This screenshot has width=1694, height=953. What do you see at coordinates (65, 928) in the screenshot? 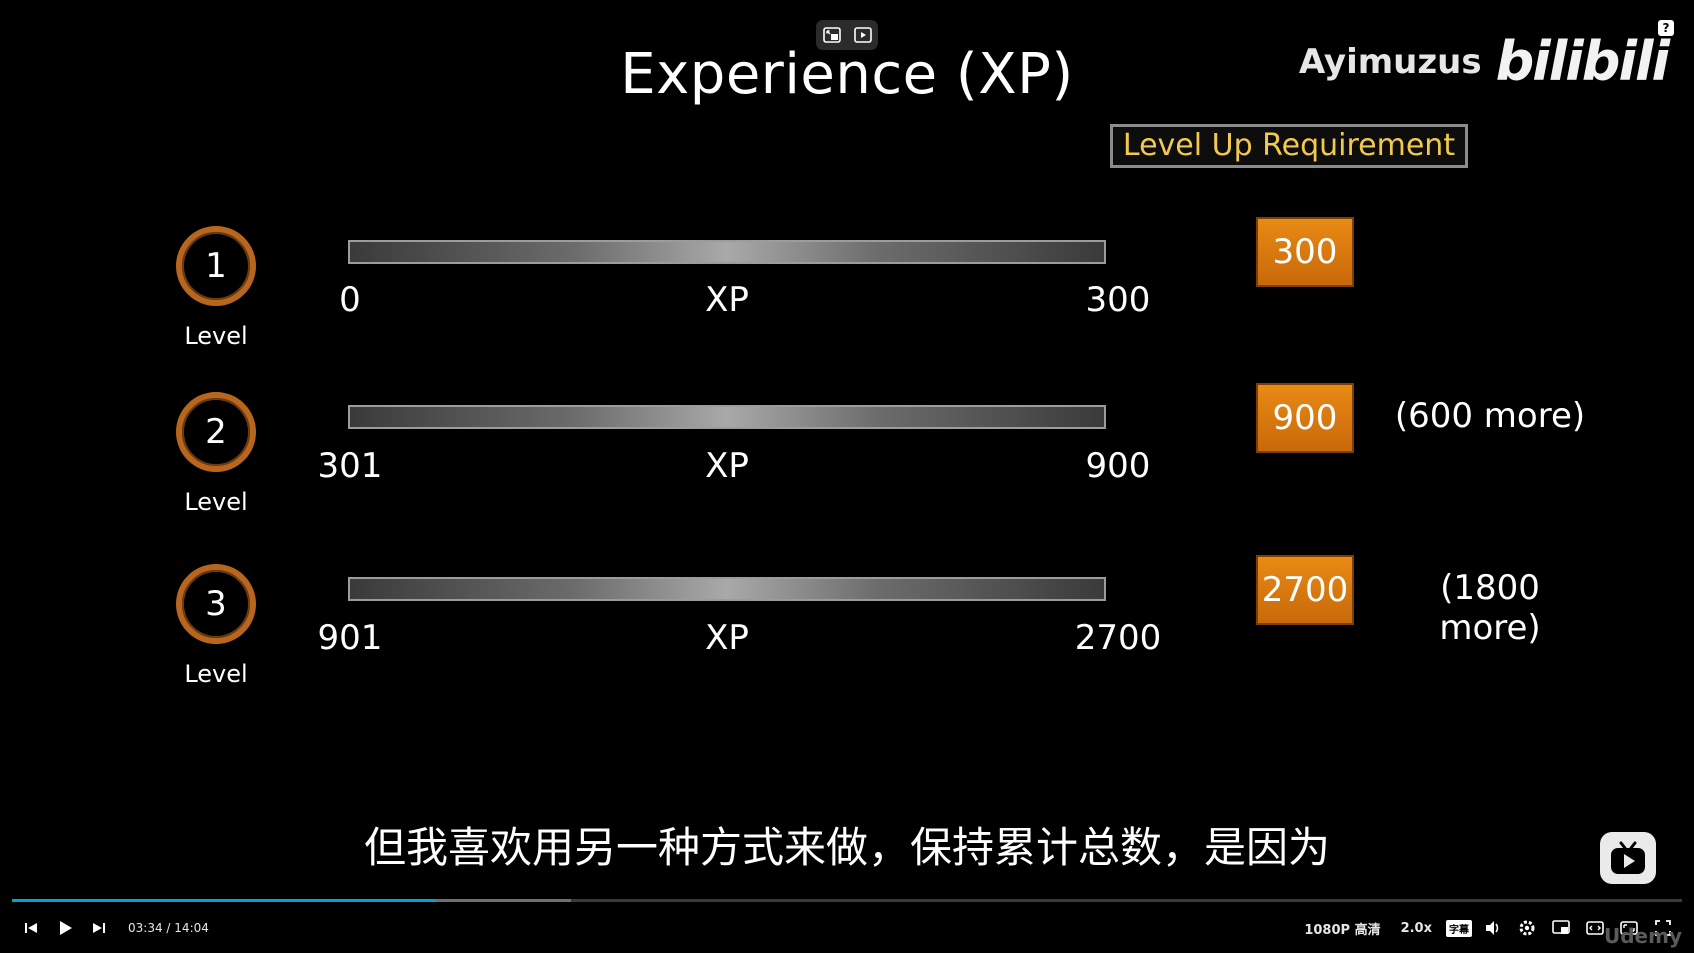
I see `play-icon` at bounding box center [65, 928].